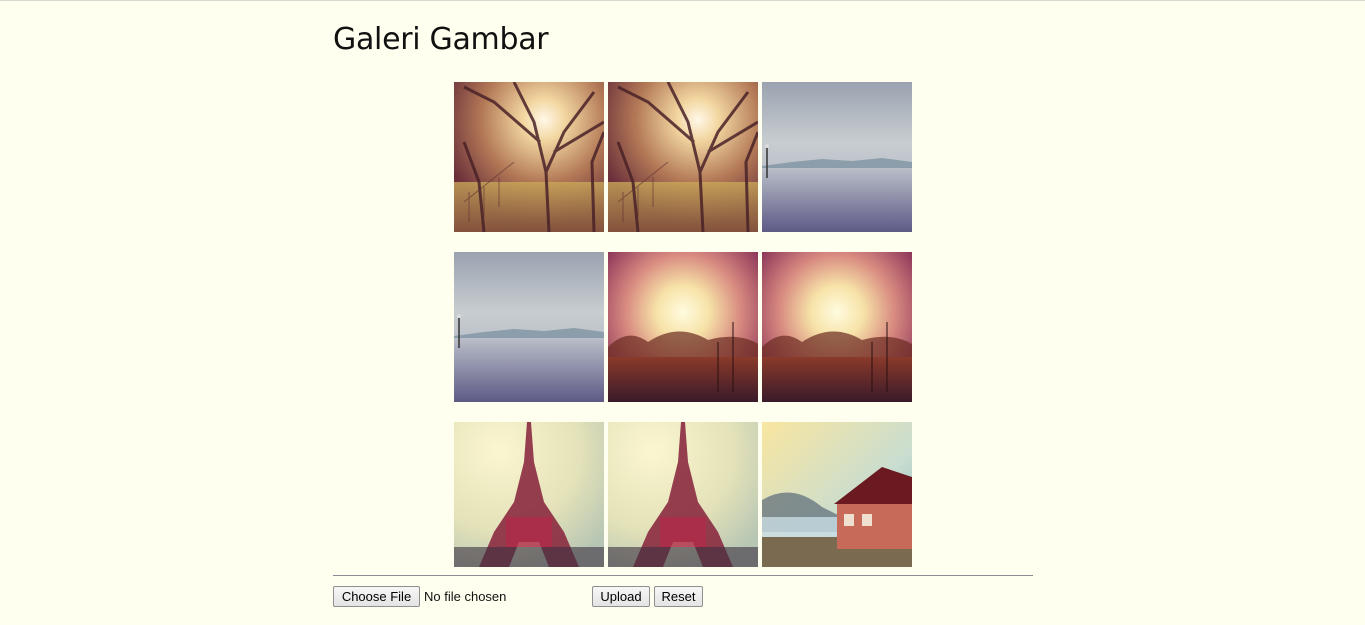 Image resolution: width=1365 pixels, height=625 pixels. Describe the element at coordinates (621, 596) in the screenshot. I see `upload-button: Upload` at that location.